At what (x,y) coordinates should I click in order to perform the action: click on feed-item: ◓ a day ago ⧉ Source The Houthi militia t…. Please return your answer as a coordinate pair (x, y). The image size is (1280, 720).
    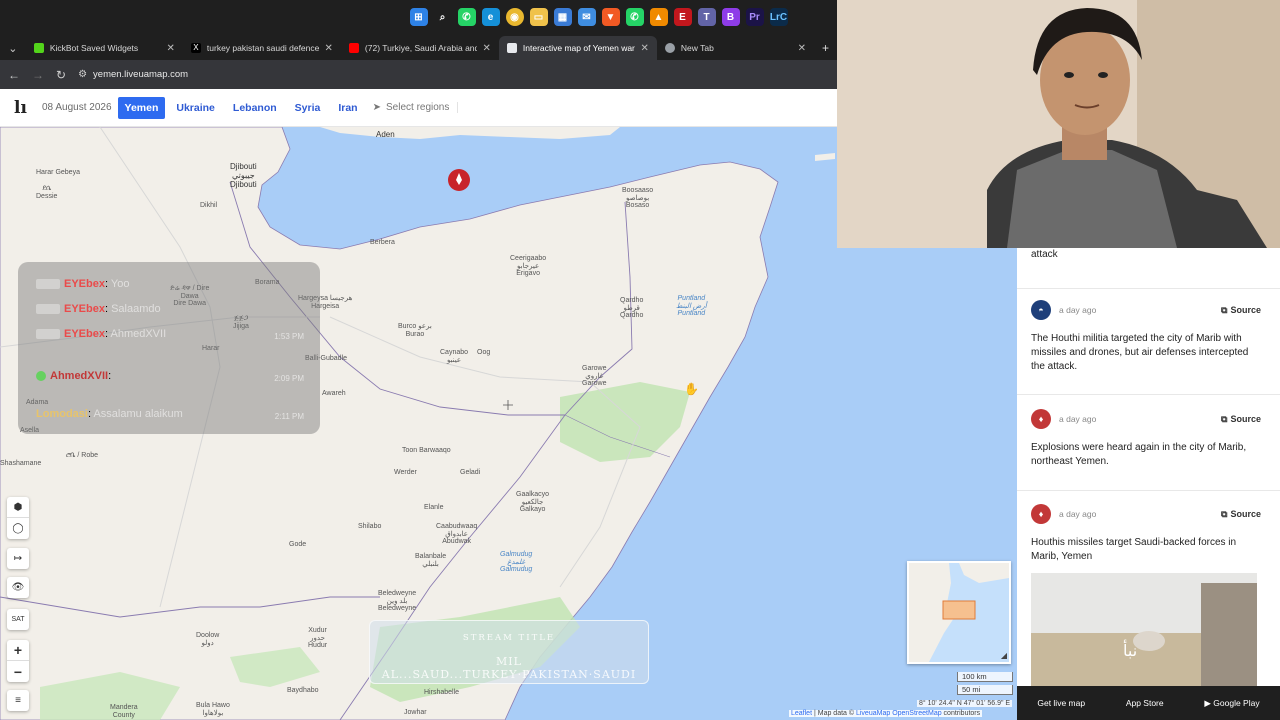
    Looking at the image, I should click on (1146, 337).